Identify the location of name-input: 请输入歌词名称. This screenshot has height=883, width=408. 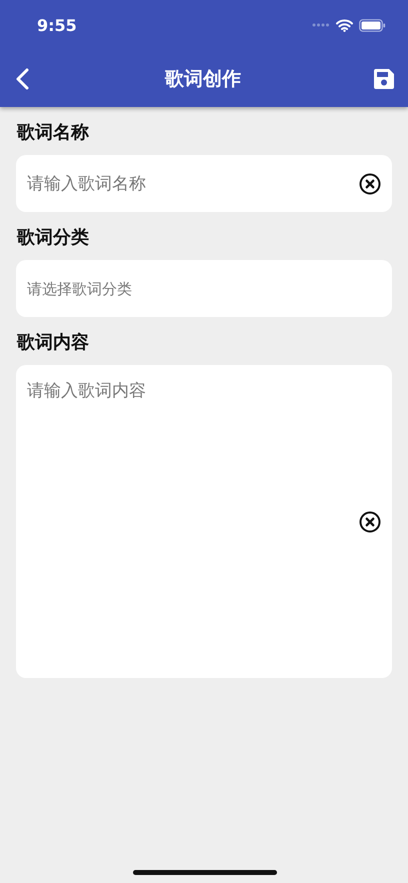
(190, 184).